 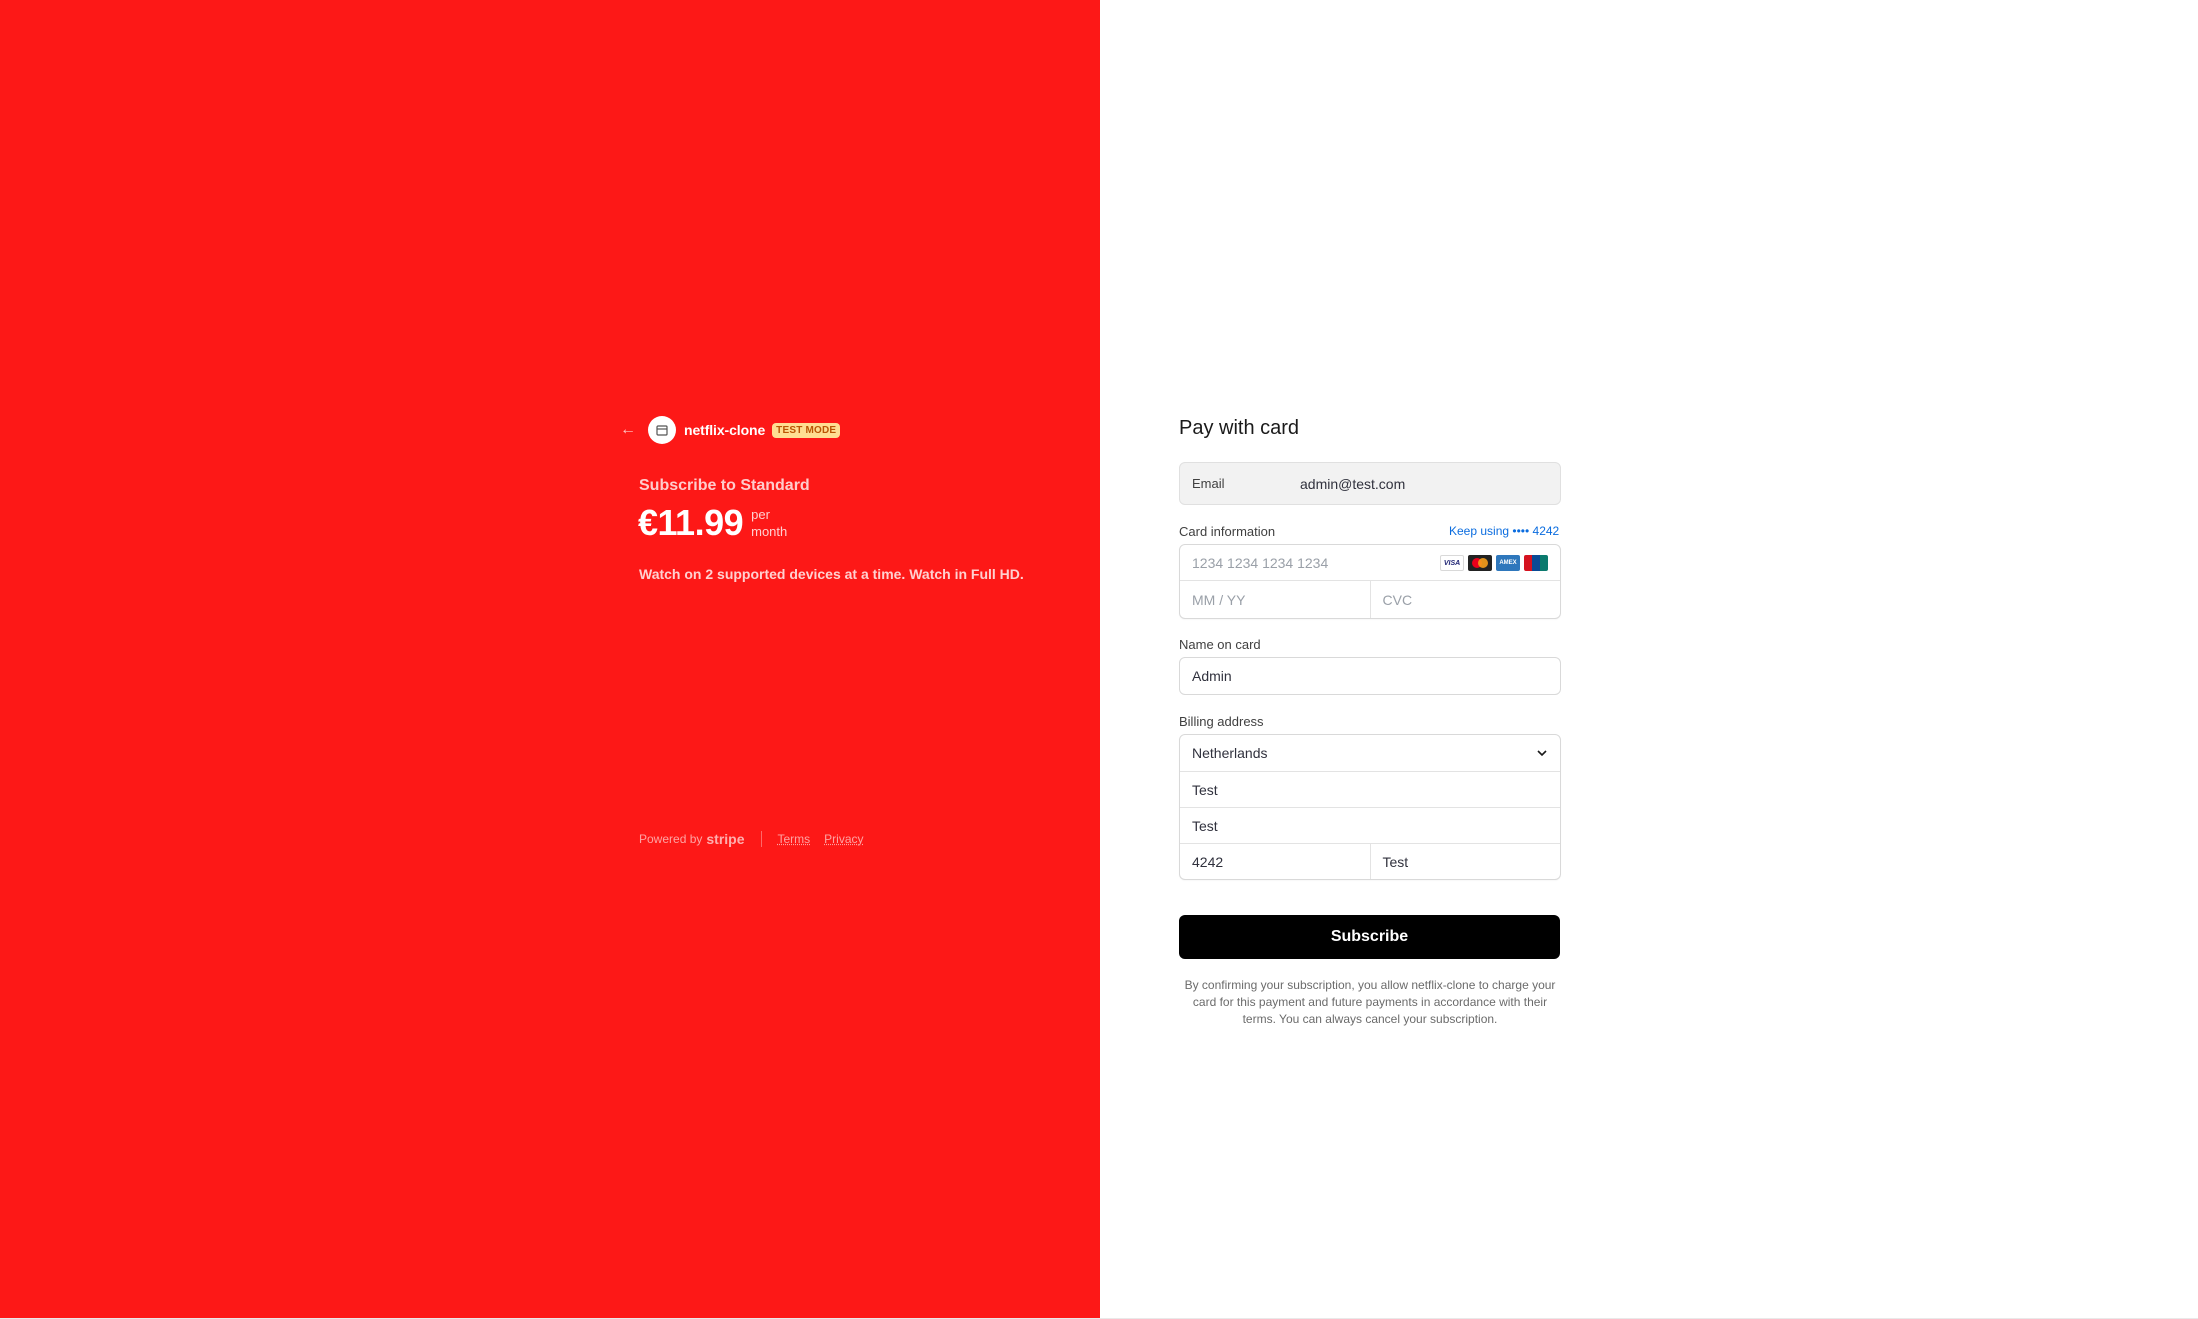 I want to click on email-label: Email, so click(x=1208, y=483).